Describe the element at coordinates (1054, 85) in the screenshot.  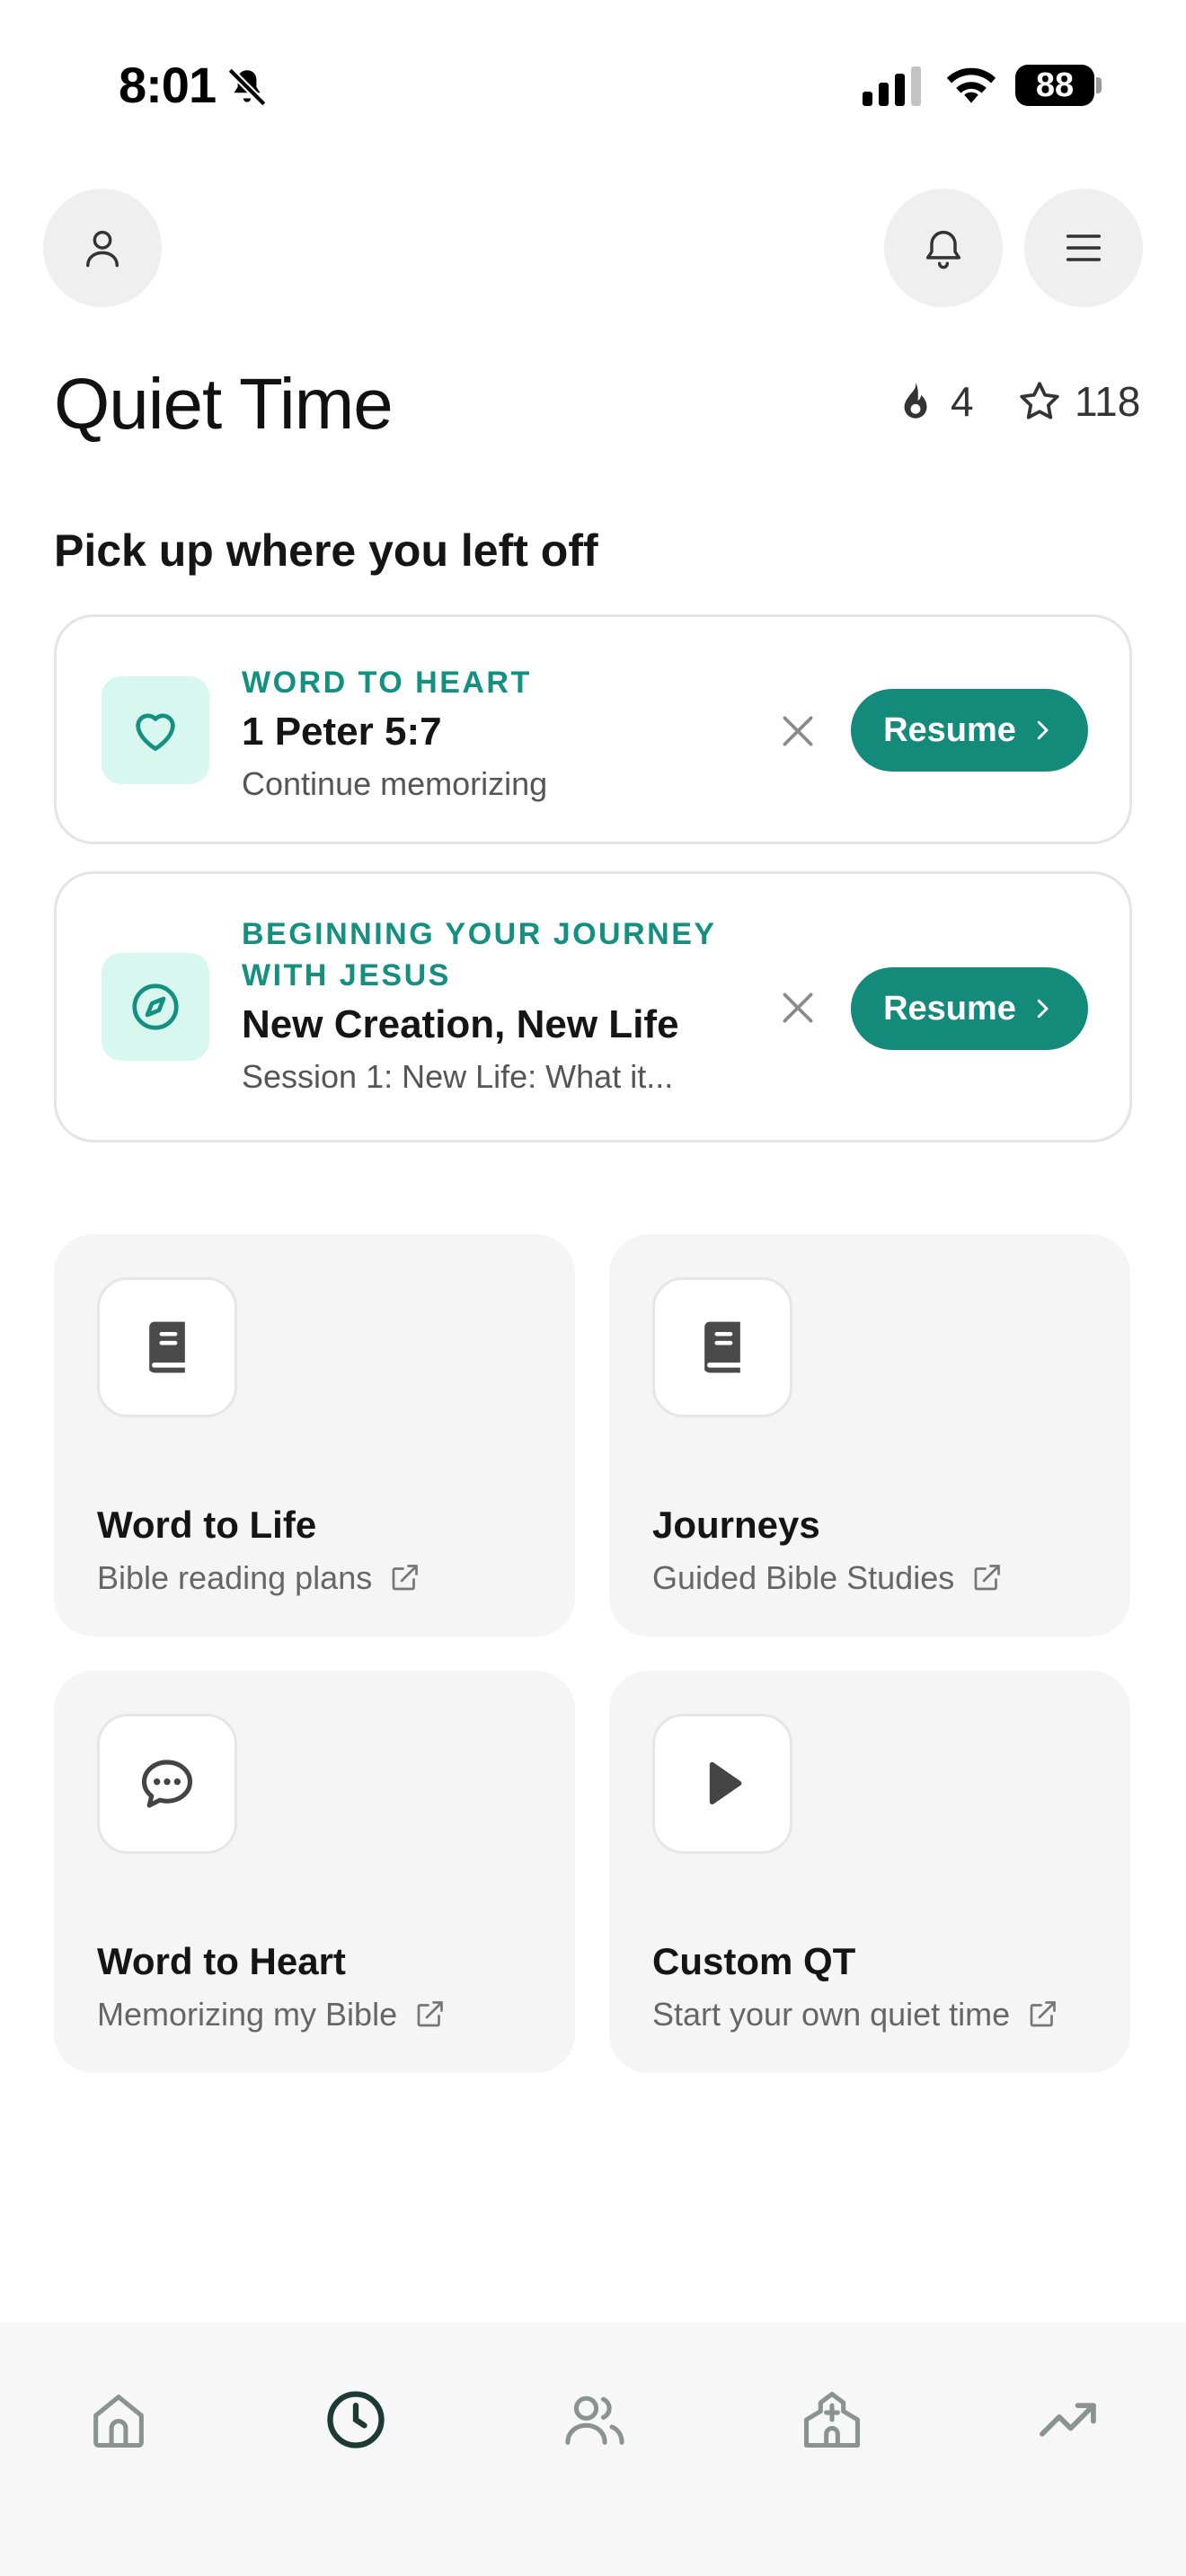
I see `battery-level: 88` at that location.